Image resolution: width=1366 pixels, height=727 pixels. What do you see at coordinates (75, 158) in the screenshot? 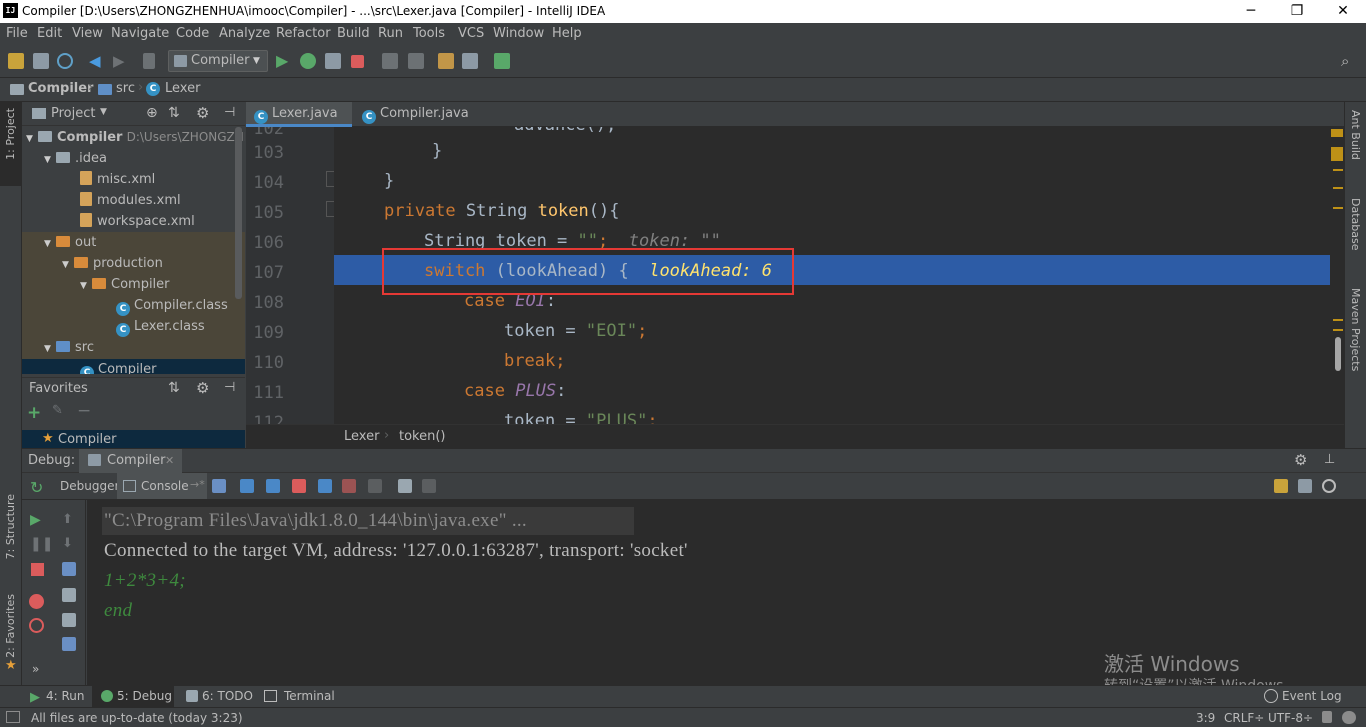
I see `tree-item-idea: ▼ .idea` at bounding box center [75, 158].